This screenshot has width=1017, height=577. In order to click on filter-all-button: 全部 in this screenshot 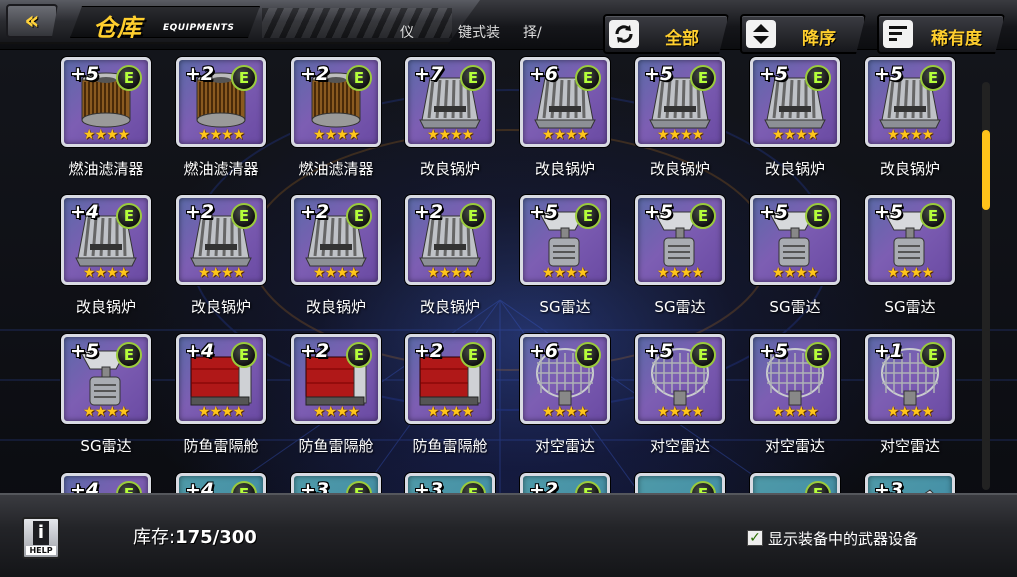, I will do `click(666, 34)`.